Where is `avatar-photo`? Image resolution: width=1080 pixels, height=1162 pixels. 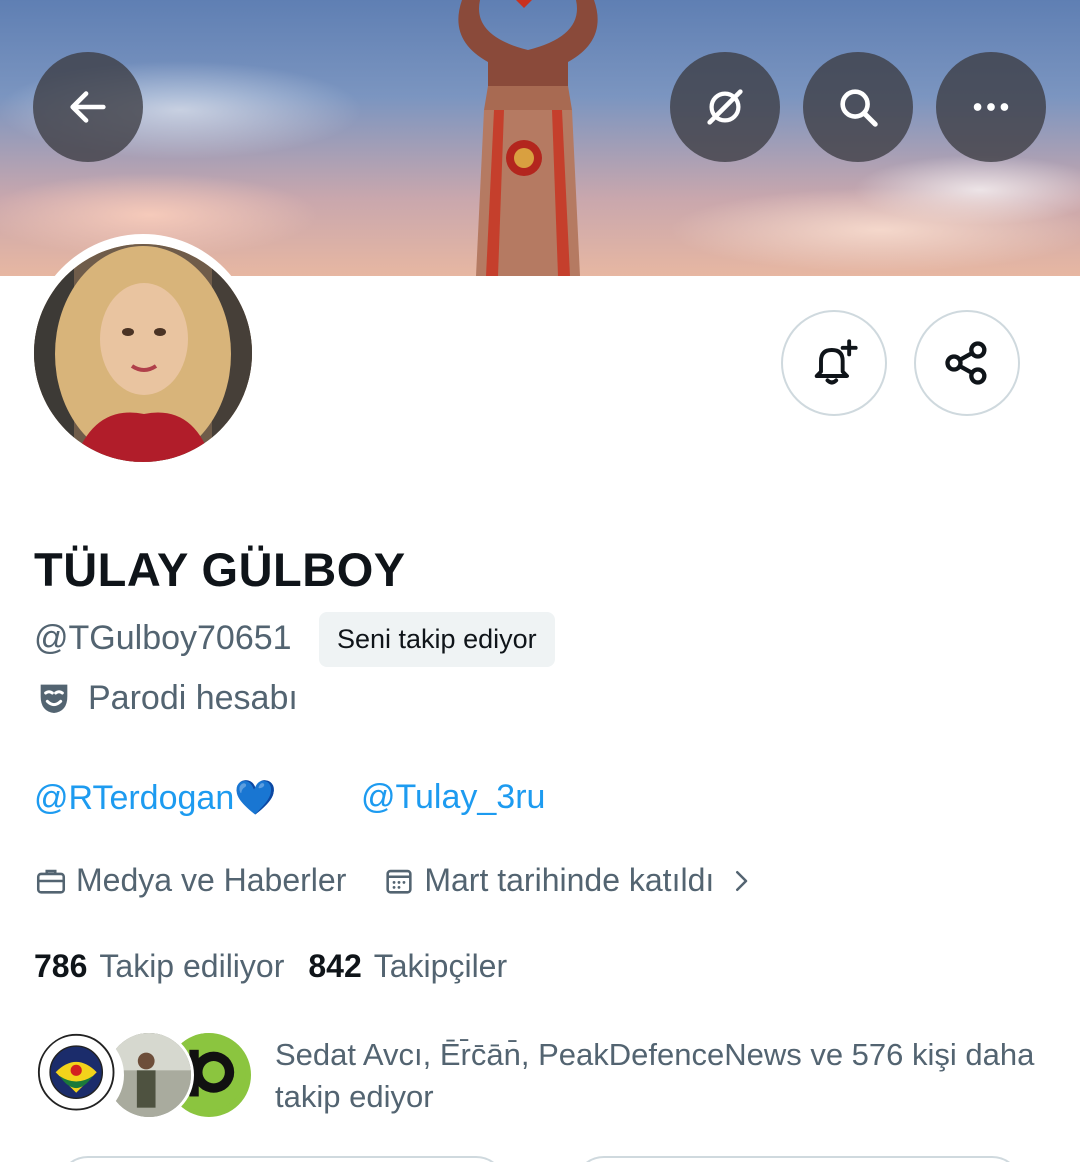
avatar-photo is located at coordinates (143, 353).